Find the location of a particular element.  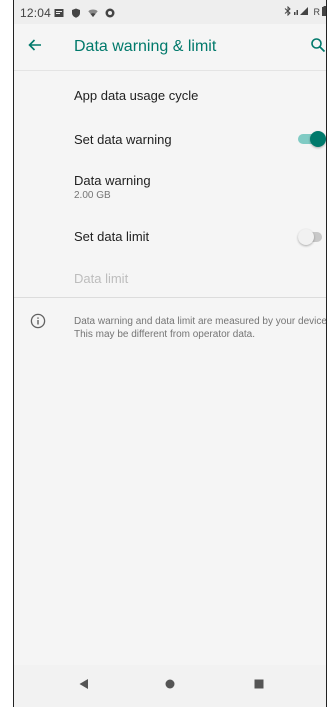

data-limit-row: Data limit is located at coordinates (170, 277).